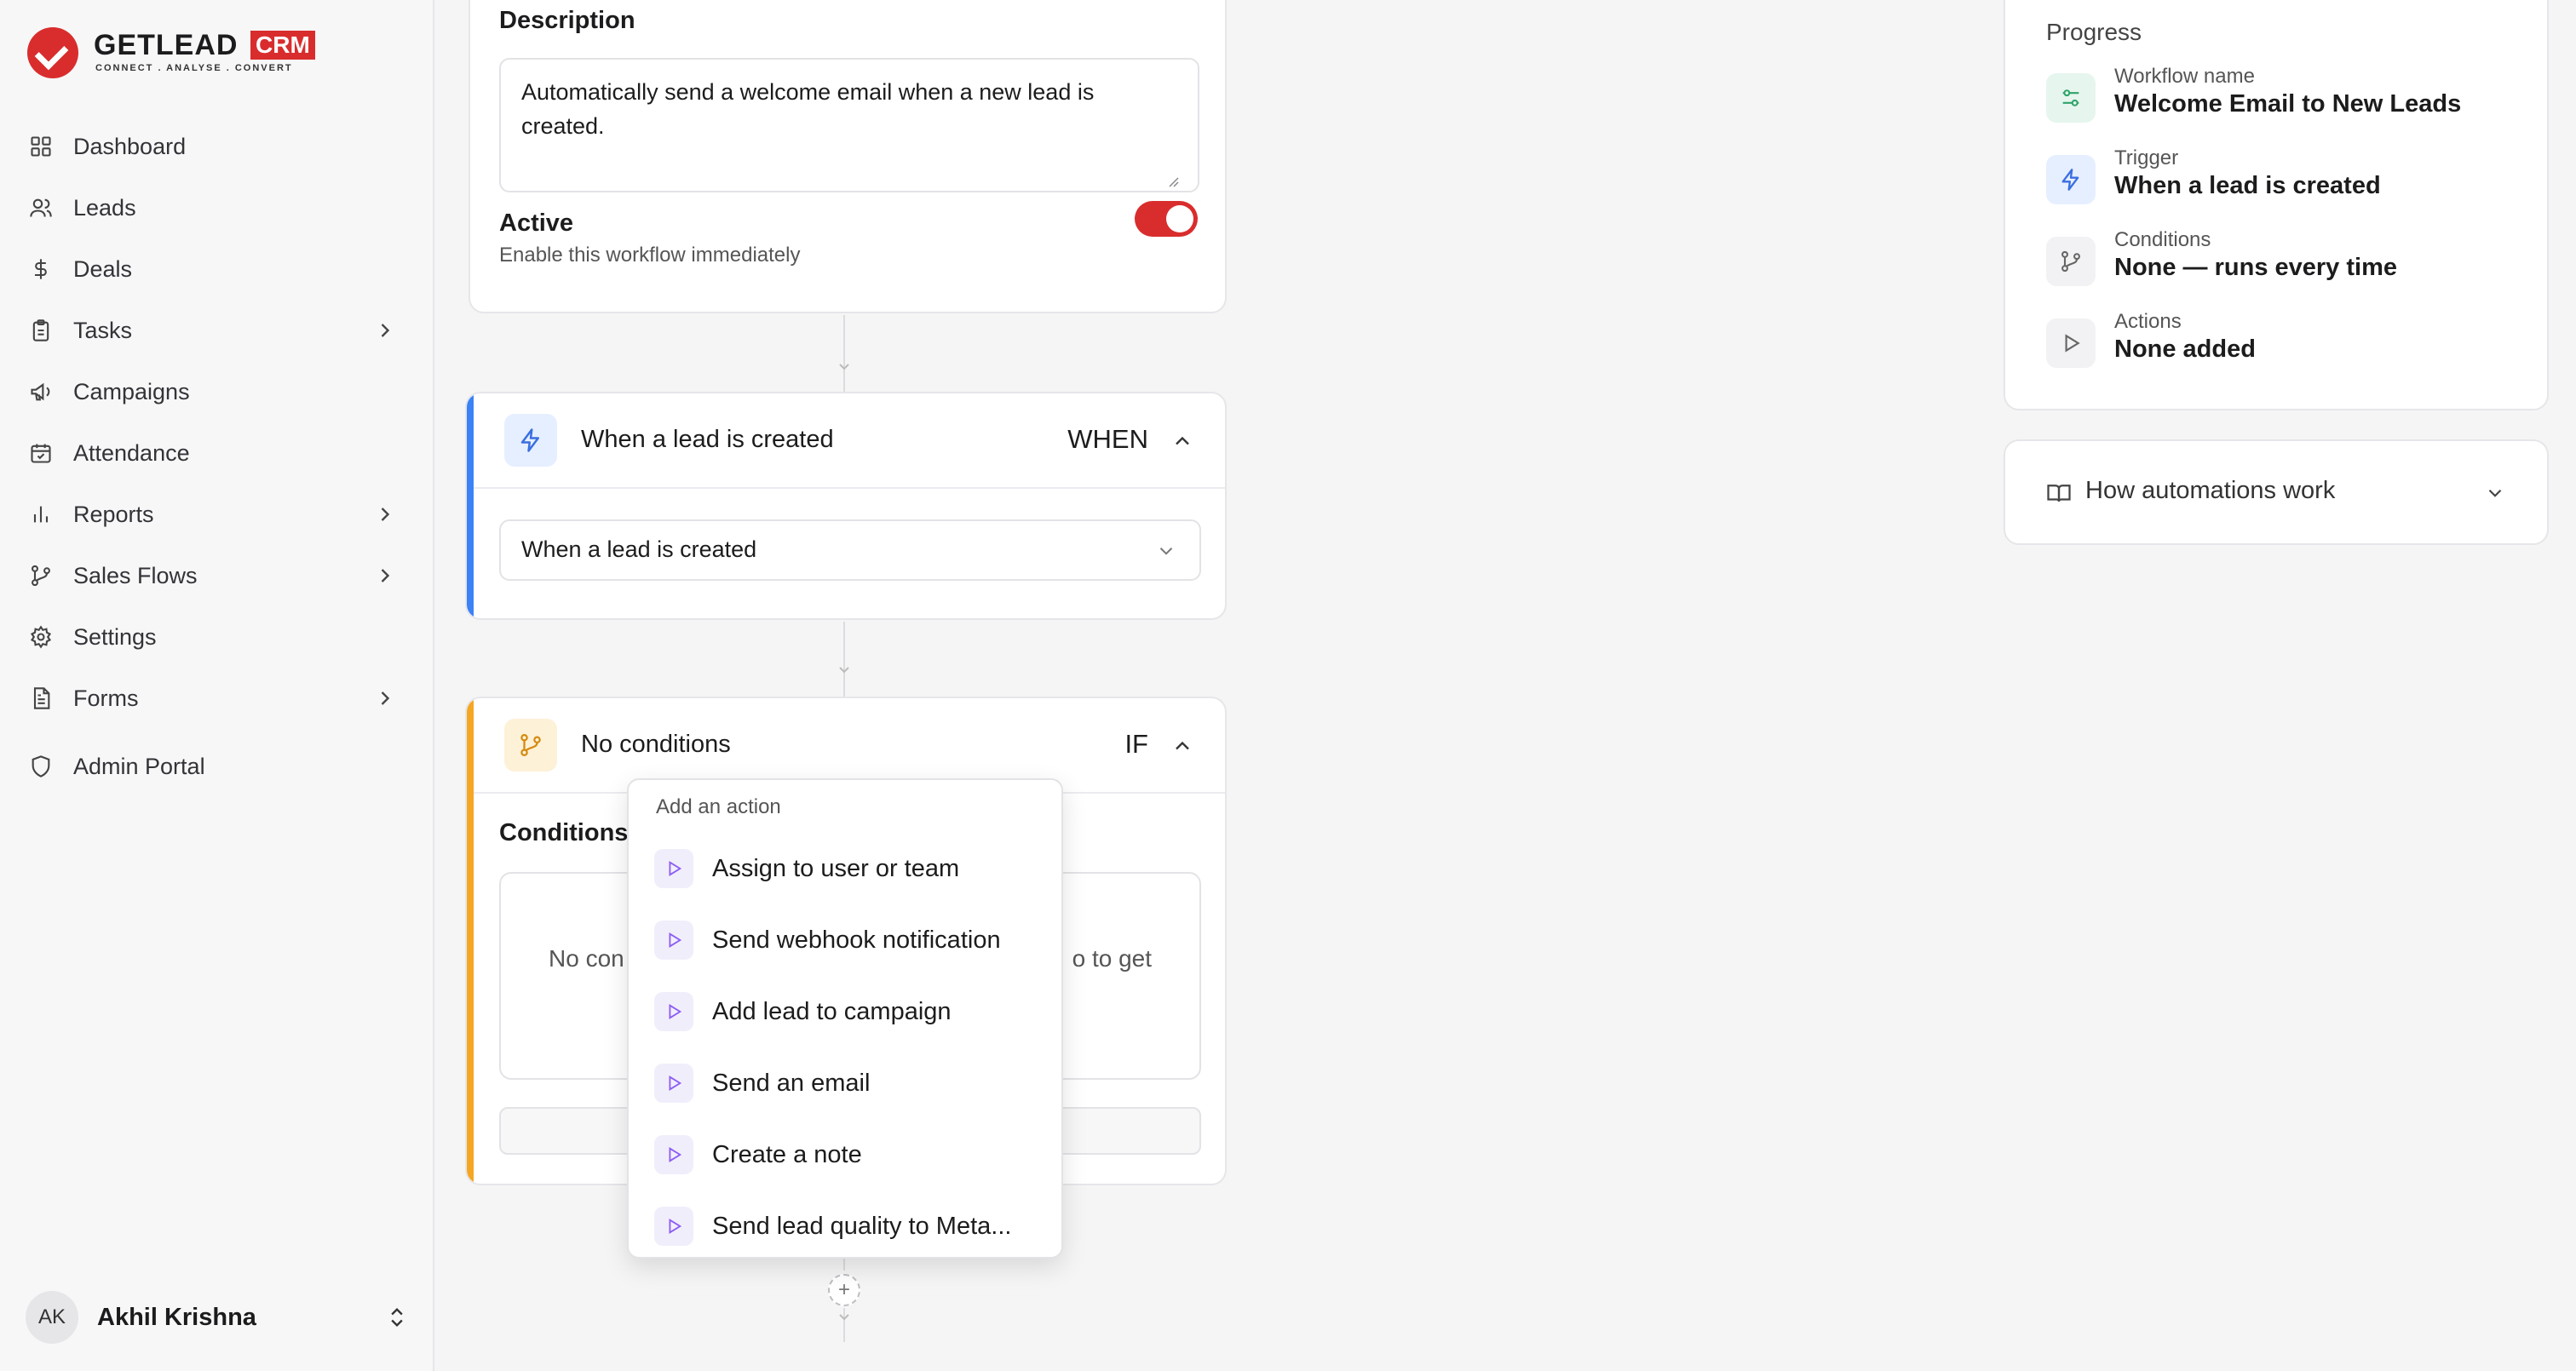 Image resolution: width=2576 pixels, height=1371 pixels. Describe the element at coordinates (177, 1317) in the screenshot. I see `user-name: Akhil Krishna` at that location.